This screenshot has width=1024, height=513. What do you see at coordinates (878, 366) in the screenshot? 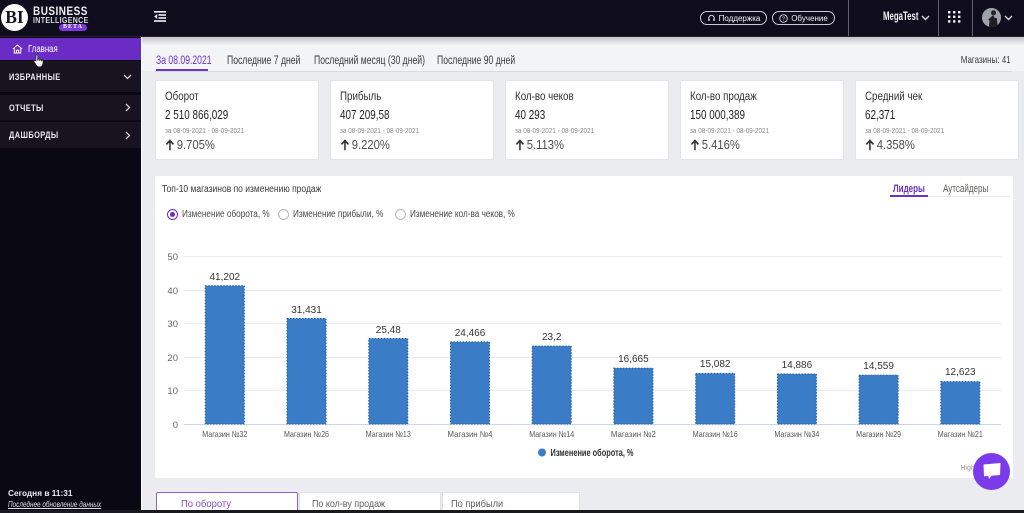
I see `svg-text: 14,559` at bounding box center [878, 366].